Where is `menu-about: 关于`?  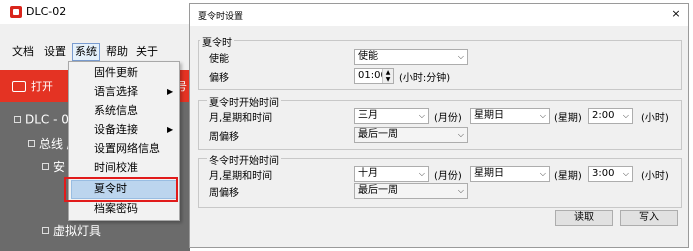
menu-about: 关于 is located at coordinates (147, 52).